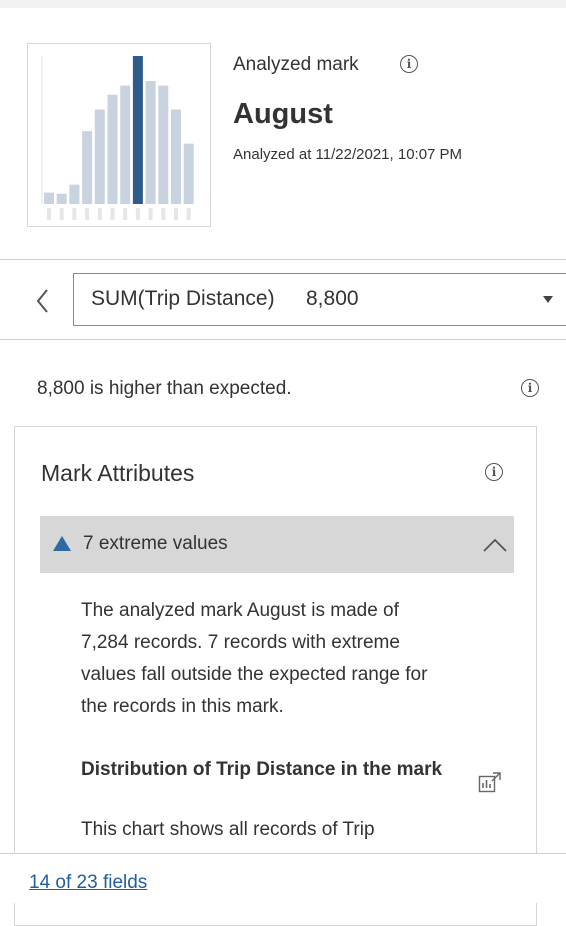 The height and width of the screenshot is (926, 566). I want to click on chevron-left-icon, so click(43, 301).